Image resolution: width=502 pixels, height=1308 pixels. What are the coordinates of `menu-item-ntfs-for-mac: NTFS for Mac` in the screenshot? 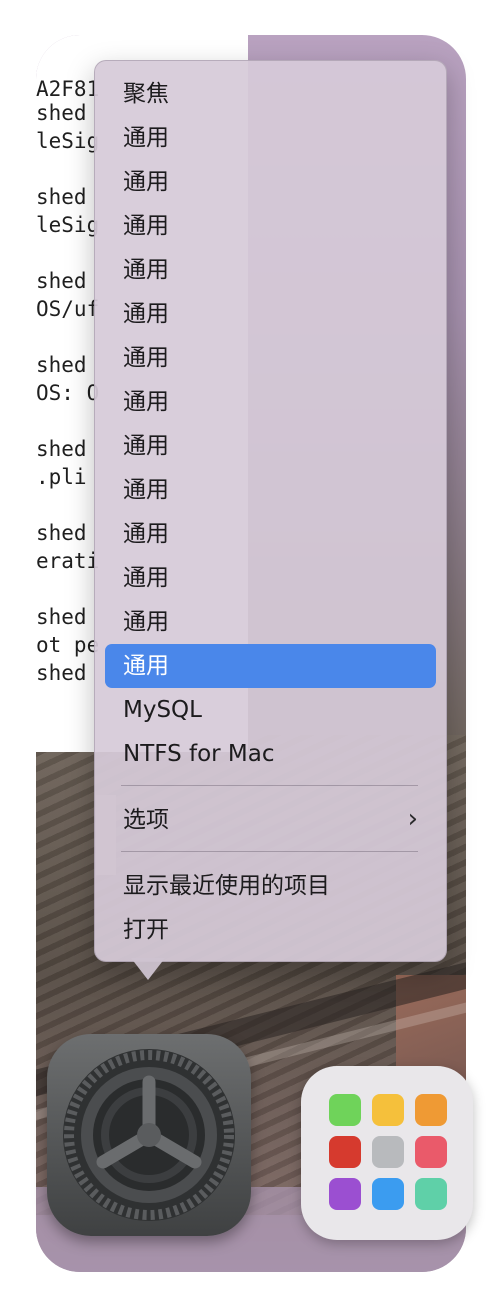 It's located at (270, 754).